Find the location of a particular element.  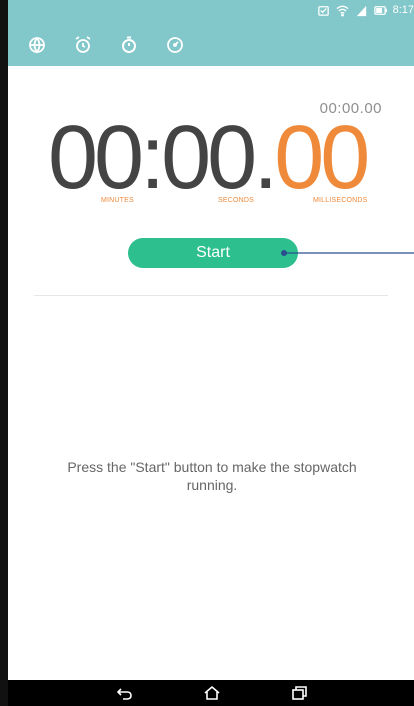

start-button: Start is located at coordinates (213, 253).